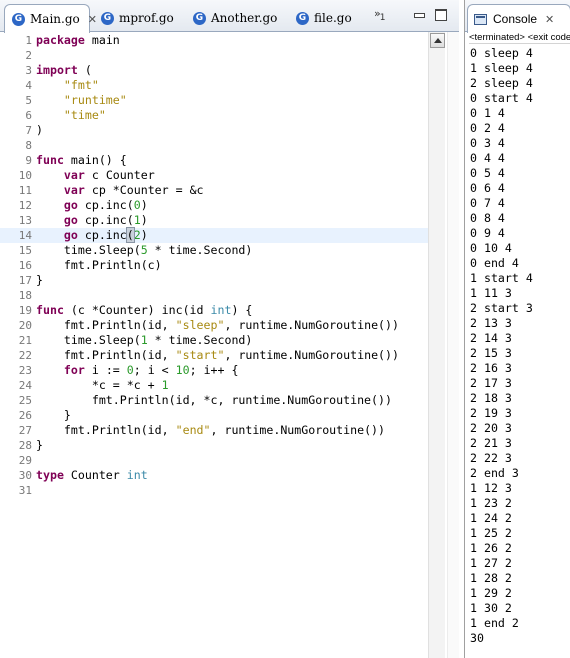 This screenshot has height=658, width=570. What do you see at coordinates (102, 235) in the screenshot?
I see `code-token: cp.inc` at bounding box center [102, 235].